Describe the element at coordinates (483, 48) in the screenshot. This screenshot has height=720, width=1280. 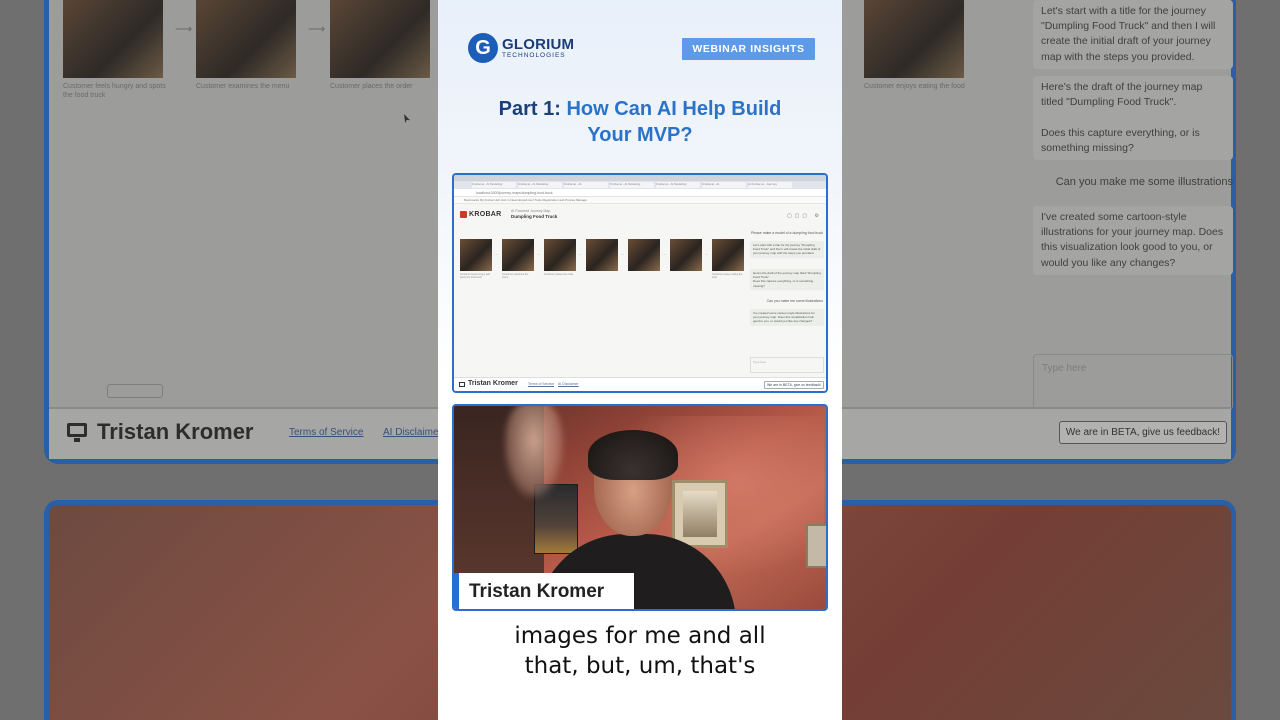
I see `glorium-logo-icon: G` at that location.